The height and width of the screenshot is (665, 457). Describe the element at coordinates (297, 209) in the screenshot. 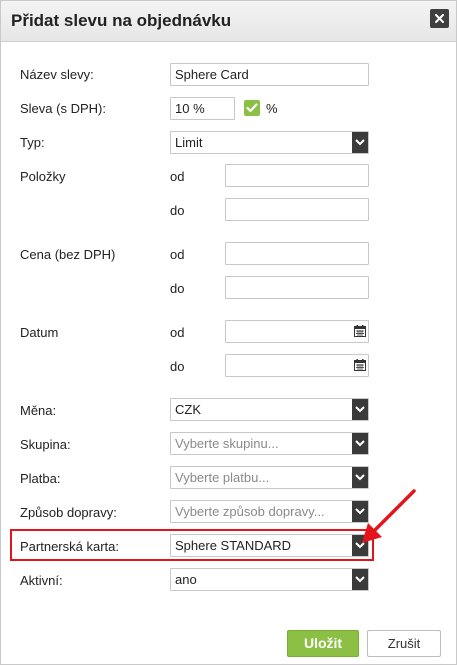

I see `items-to-input` at that location.